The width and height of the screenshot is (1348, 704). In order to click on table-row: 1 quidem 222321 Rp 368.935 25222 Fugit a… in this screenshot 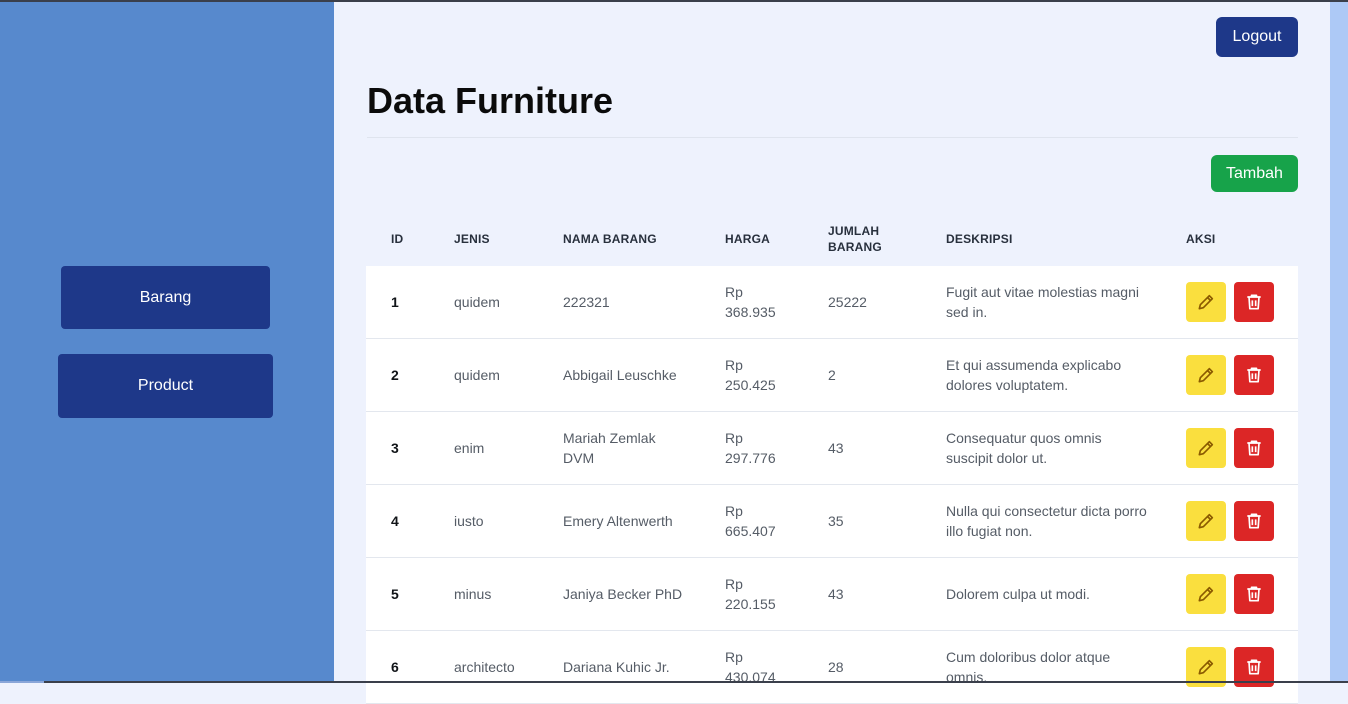, I will do `click(832, 302)`.